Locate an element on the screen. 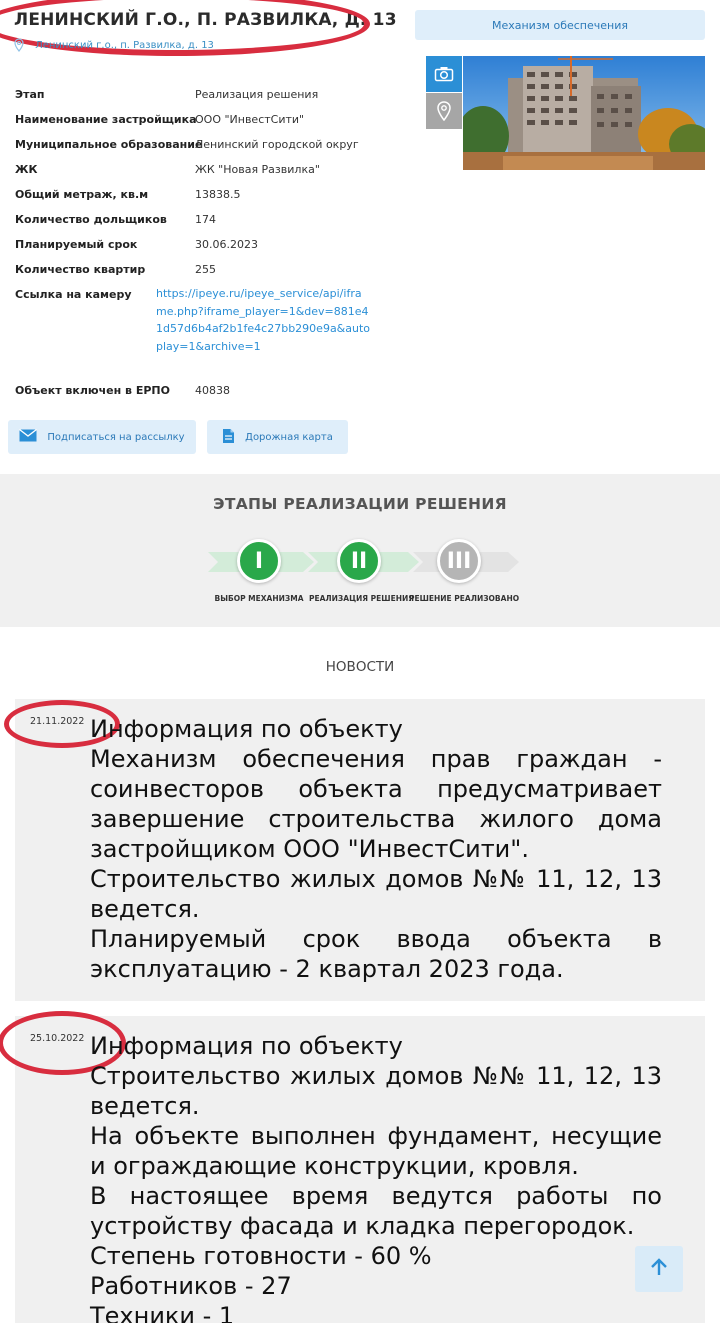 The image size is (720, 1323). info-value-shareholders: 174 is located at coordinates (205, 219).